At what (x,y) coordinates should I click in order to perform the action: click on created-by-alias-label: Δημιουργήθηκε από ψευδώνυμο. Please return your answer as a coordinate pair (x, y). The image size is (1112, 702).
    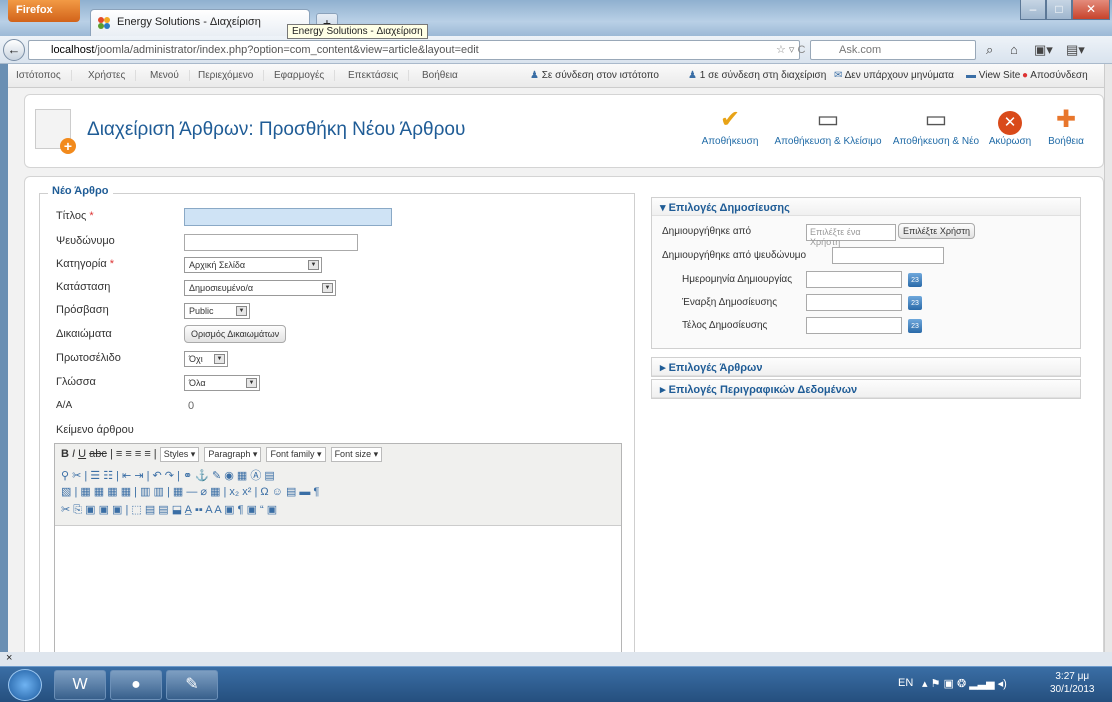
    Looking at the image, I should click on (734, 255).